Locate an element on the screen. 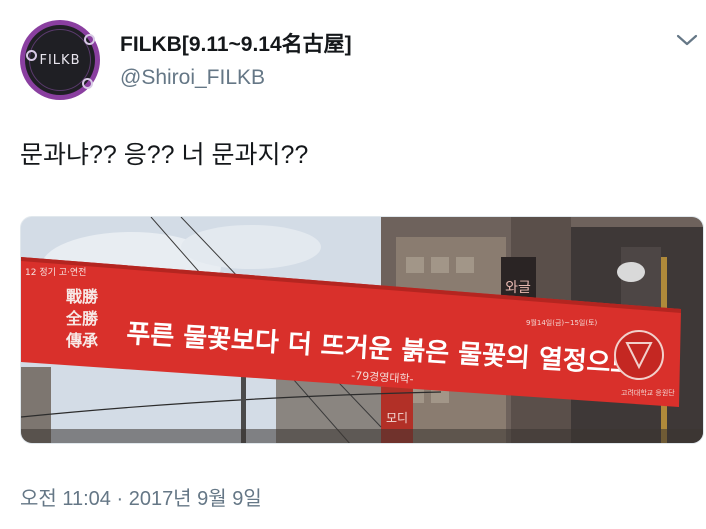 The image size is (706, 529). chevron-down-icon is located at coordinates (687, 40).